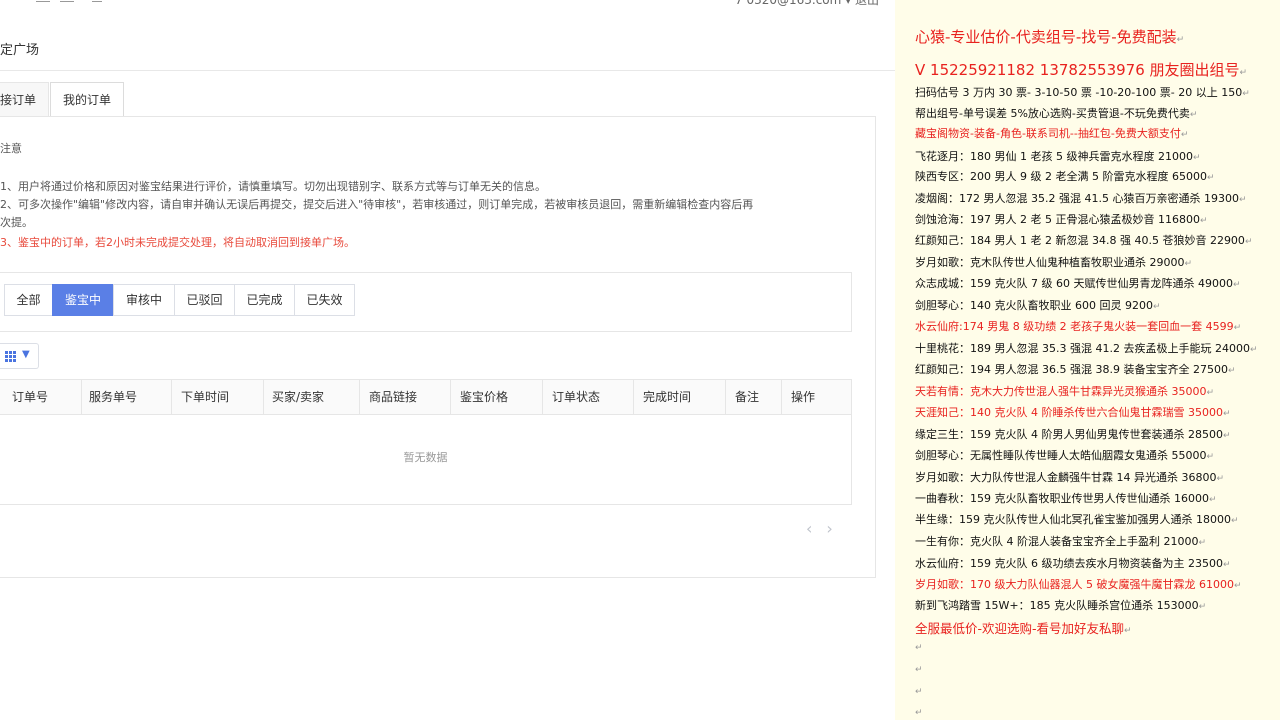 The height and width of the screenshot is (720, 1280). I want to click on filter-all: 全部, so click(28, 300).